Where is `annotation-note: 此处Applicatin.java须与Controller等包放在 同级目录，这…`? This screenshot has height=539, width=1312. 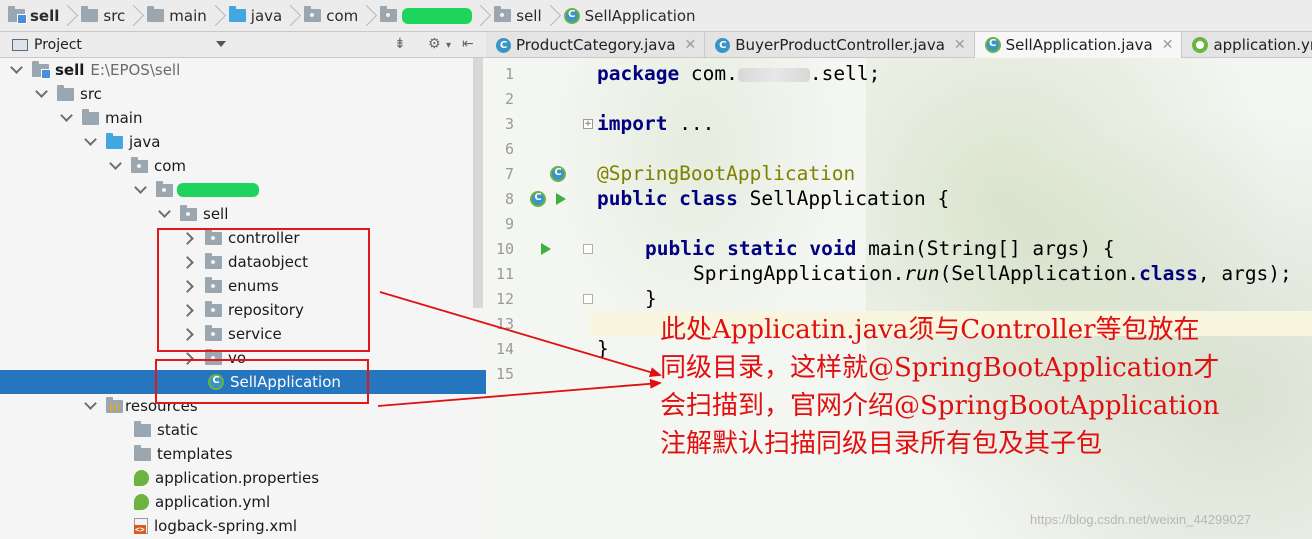
annotation-note: 此处Applicatin.java须与Controller等包放在 同级目录，这… is located at coordinates (980, 387).